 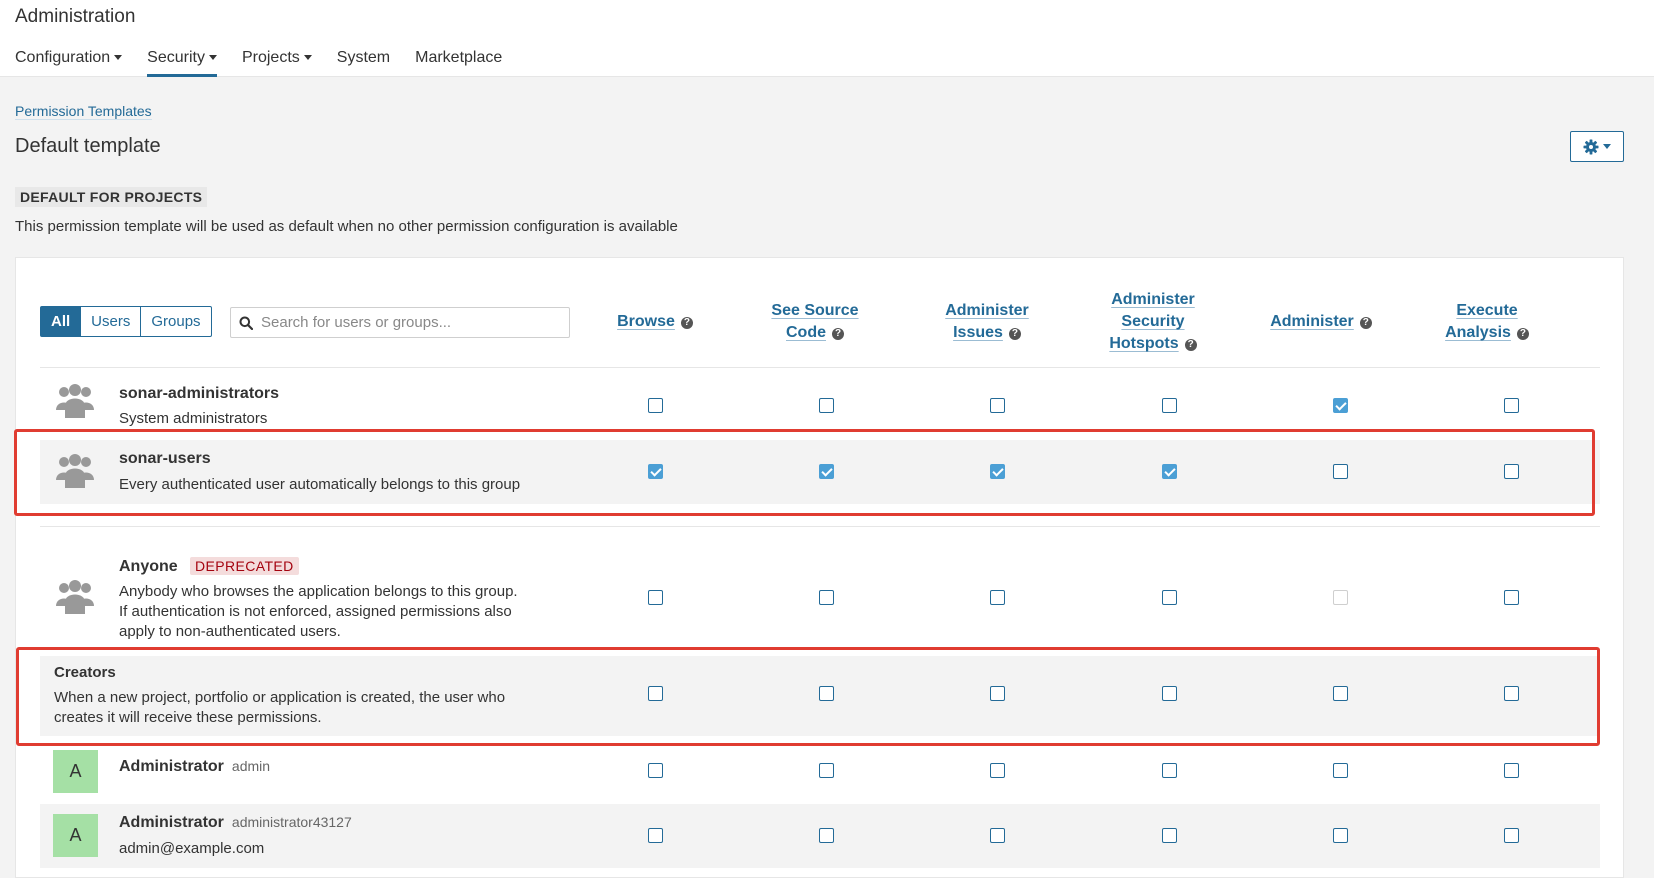 What do you see at coordinates (148, 566) in the screenshot?
I see `group-name: Anyone` at bounding box center [148, 566].